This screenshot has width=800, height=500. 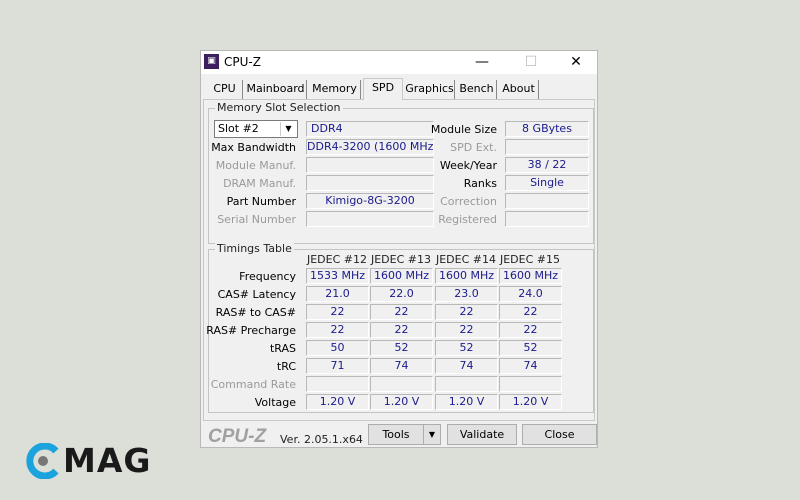 What do you see at coordinates (251, 330) in the screenshot?
I see `timing-row-label: RAS# Precharge` at bounding box center [251, 330].